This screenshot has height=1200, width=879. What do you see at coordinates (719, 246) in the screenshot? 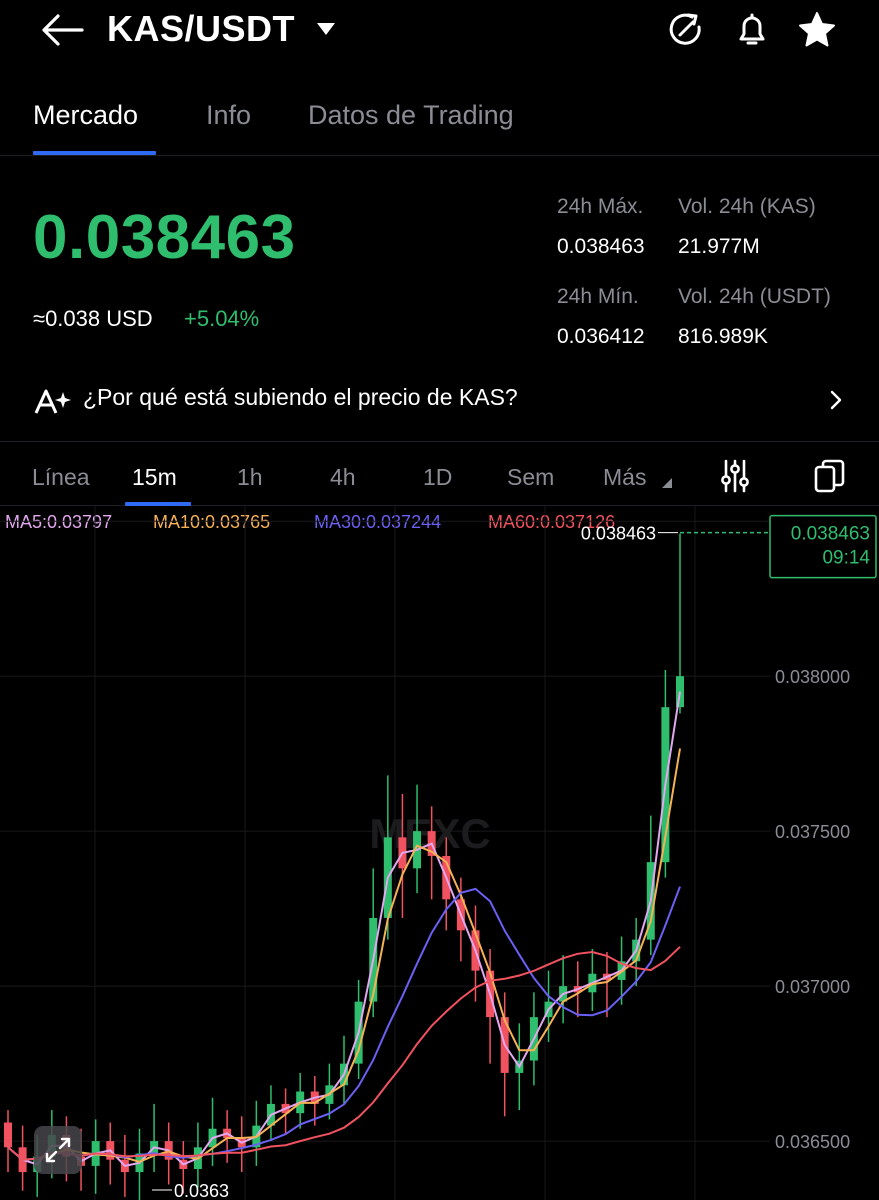
I see `vol-base-value: 21.977M` at bounding box center [719, 246].